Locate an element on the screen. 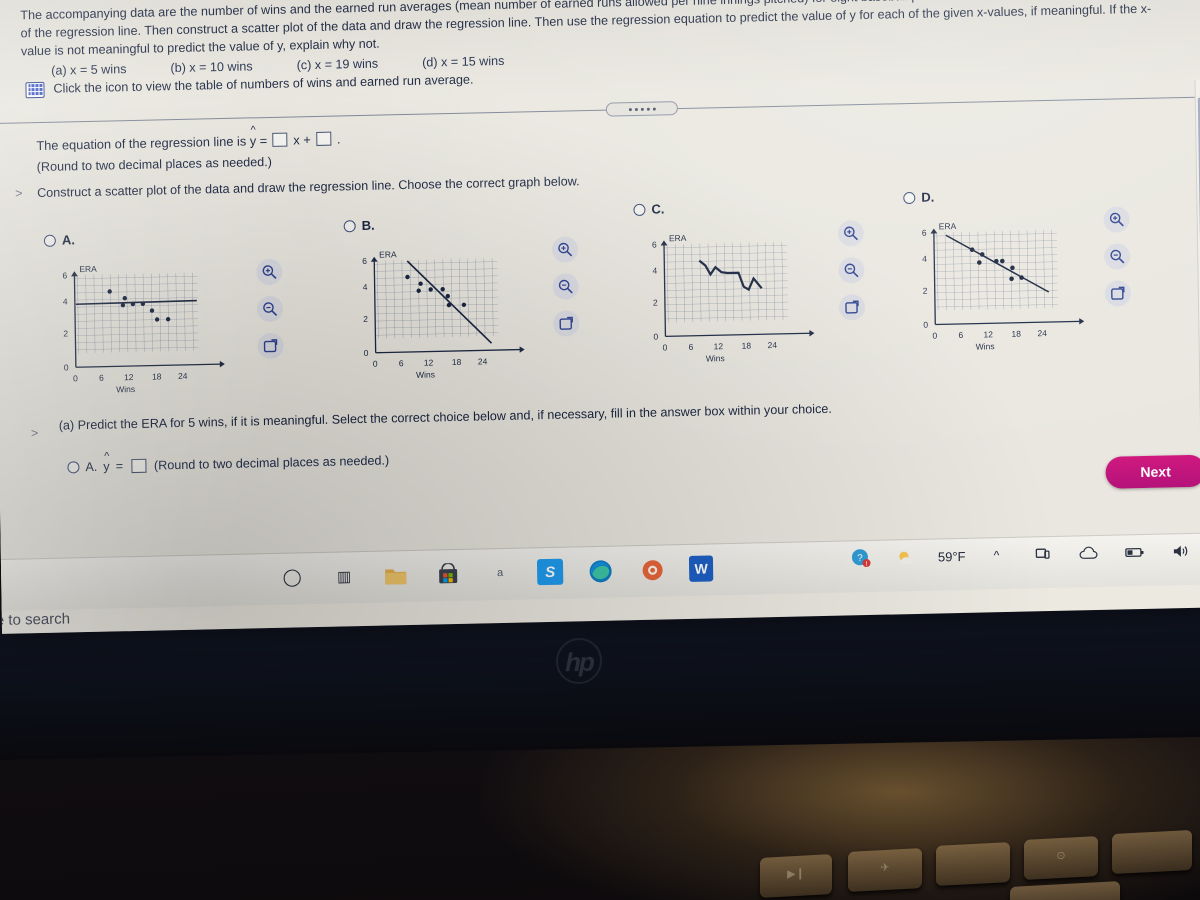 The image size is (1200, 900). choice-c-header: C. is located at coordinates (728, 207).